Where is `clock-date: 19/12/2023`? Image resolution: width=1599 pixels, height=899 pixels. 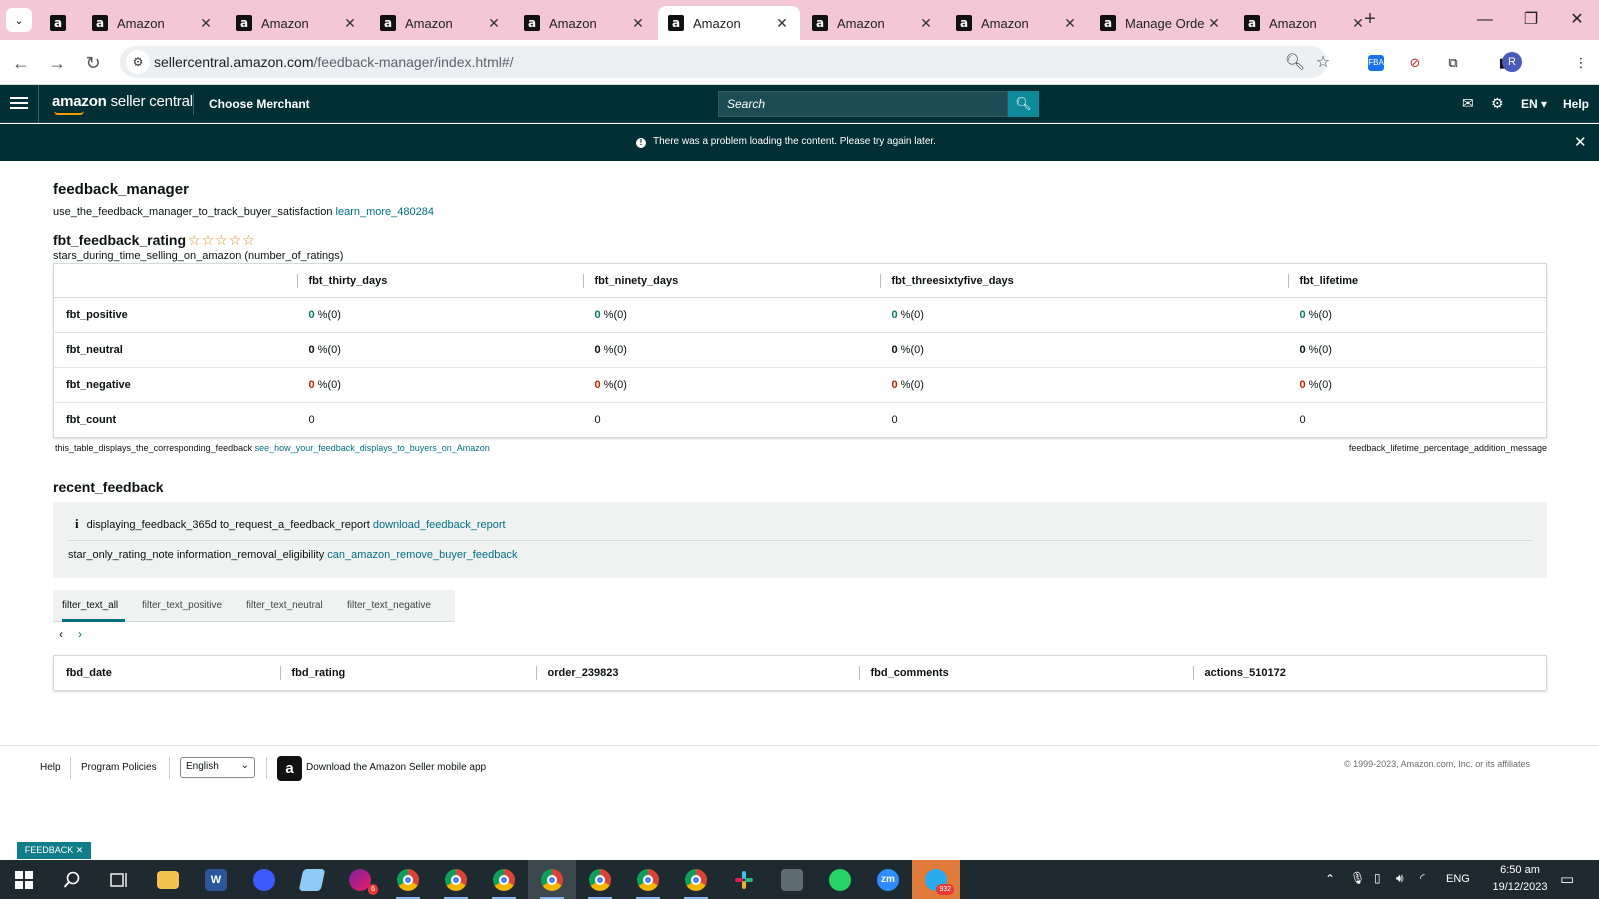
clock-date: 19/12/2023 is located at coordinates (1520, 887).